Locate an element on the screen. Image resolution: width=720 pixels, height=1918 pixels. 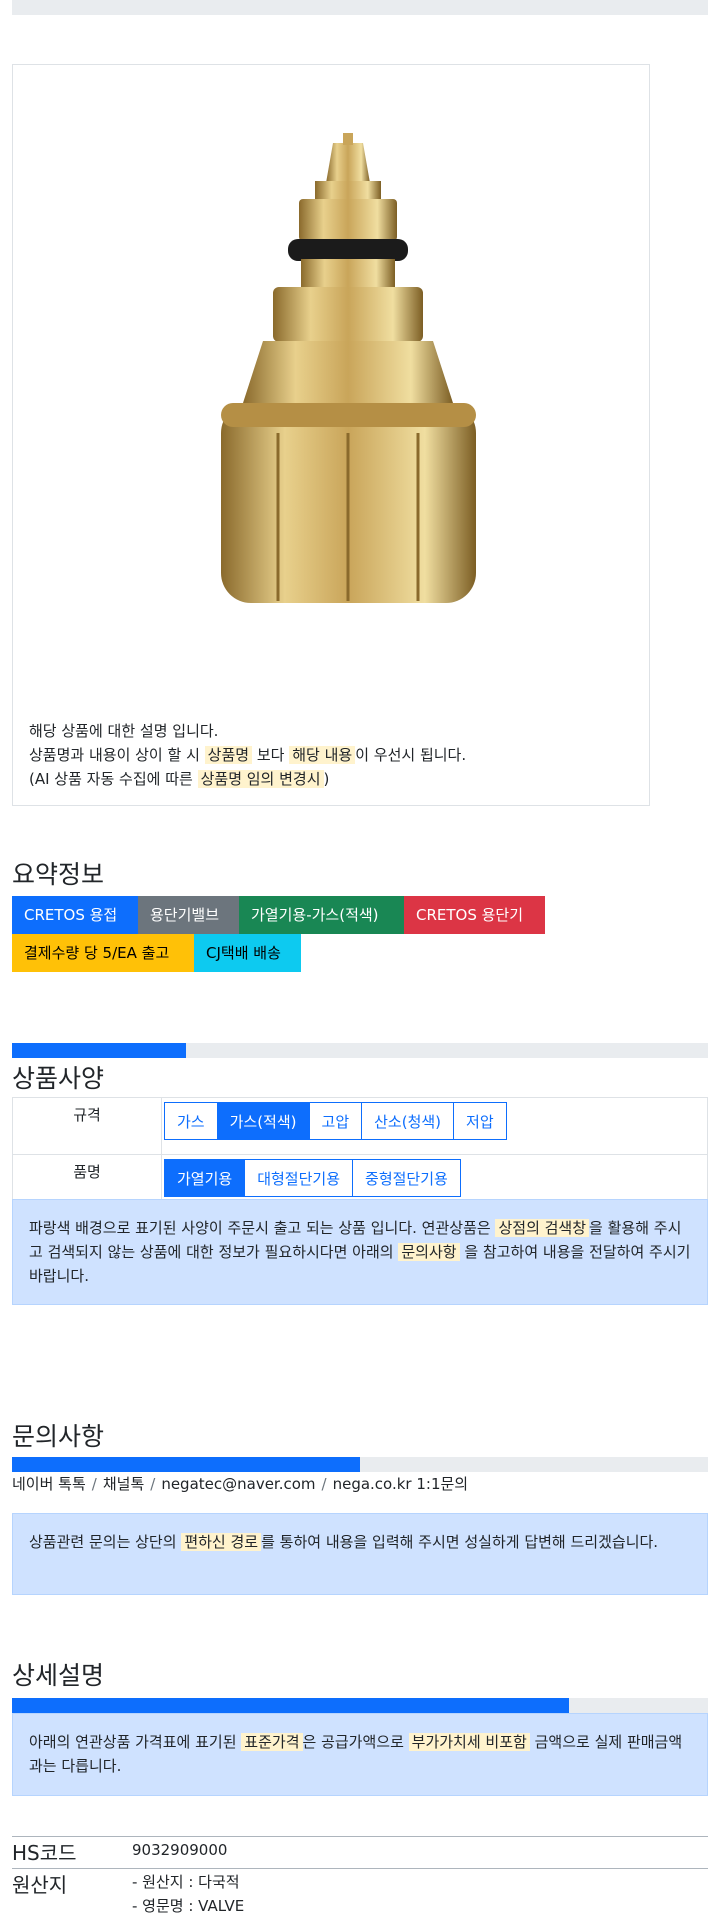
notice-text: 를 통하여 내용을 입력해 주시면 성실하게 답변해 드리겠습니다. is located at coordinates (460, 1542).